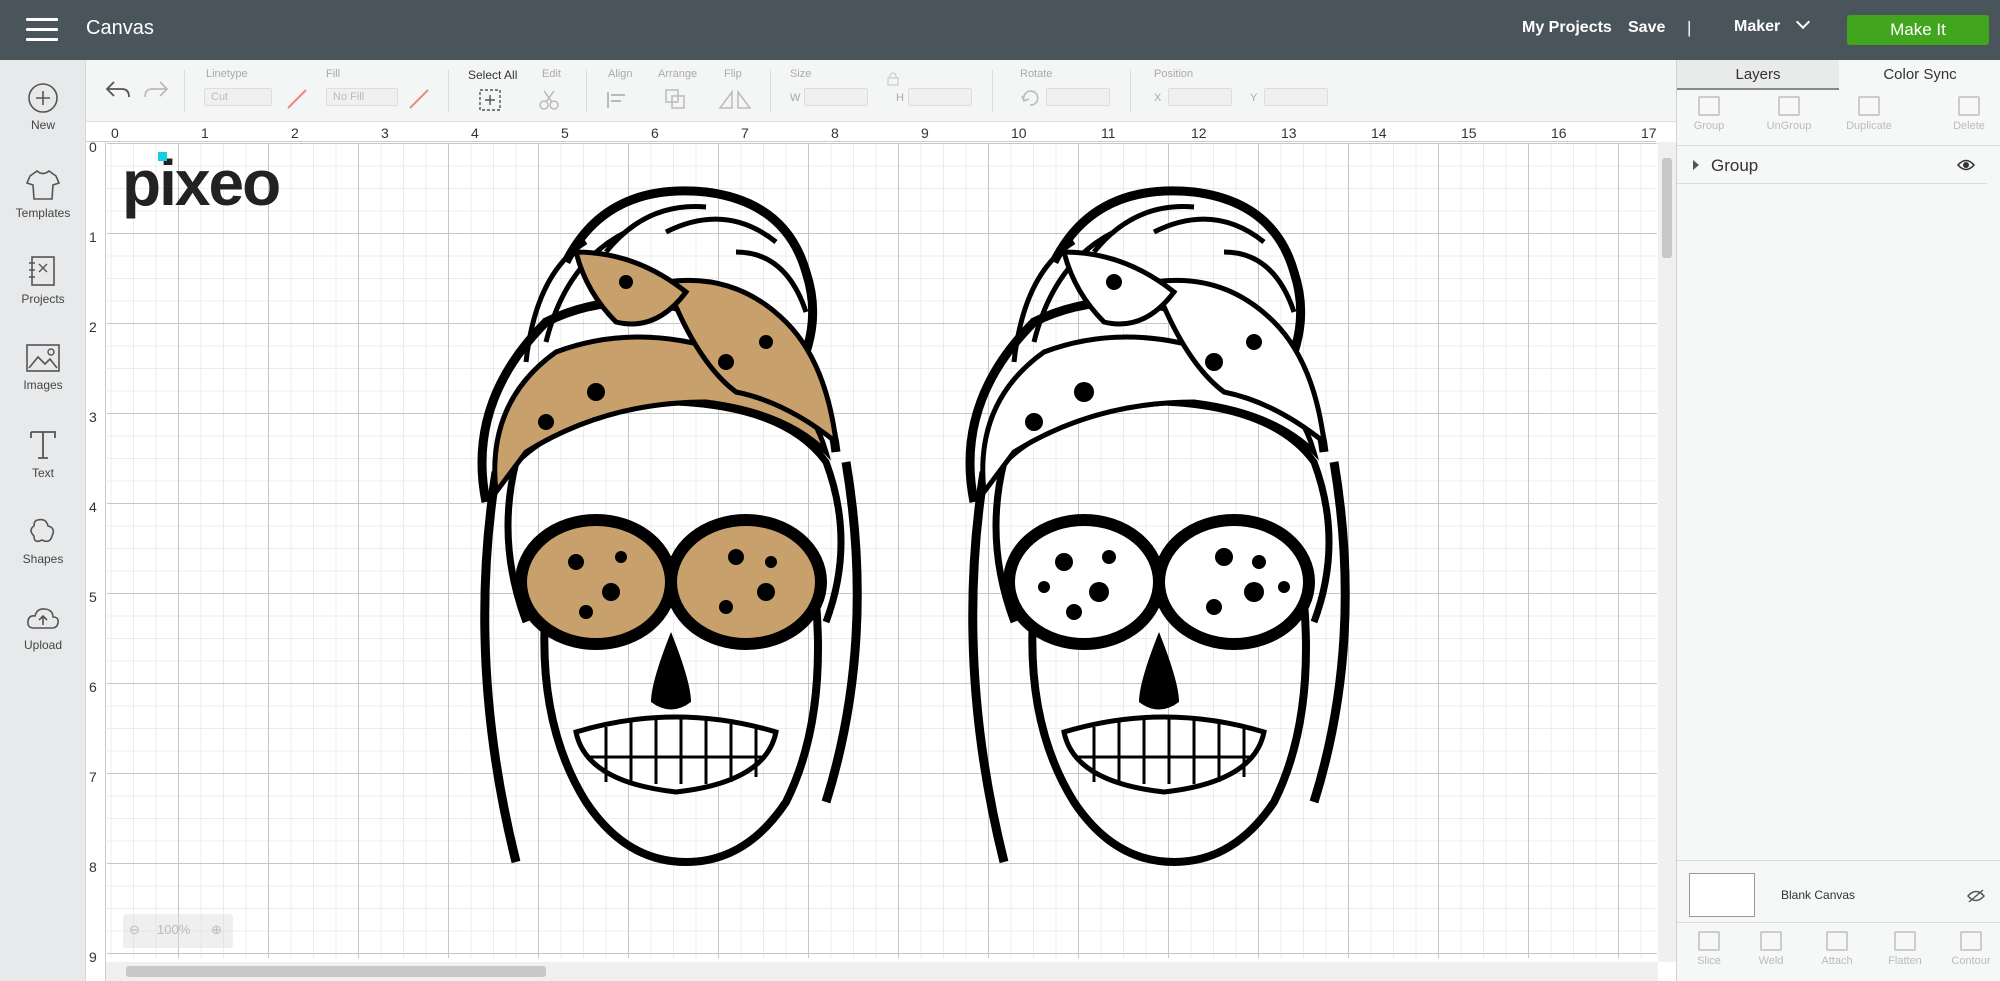  I want to click on fill-select: No Fill, so click(362, 97).